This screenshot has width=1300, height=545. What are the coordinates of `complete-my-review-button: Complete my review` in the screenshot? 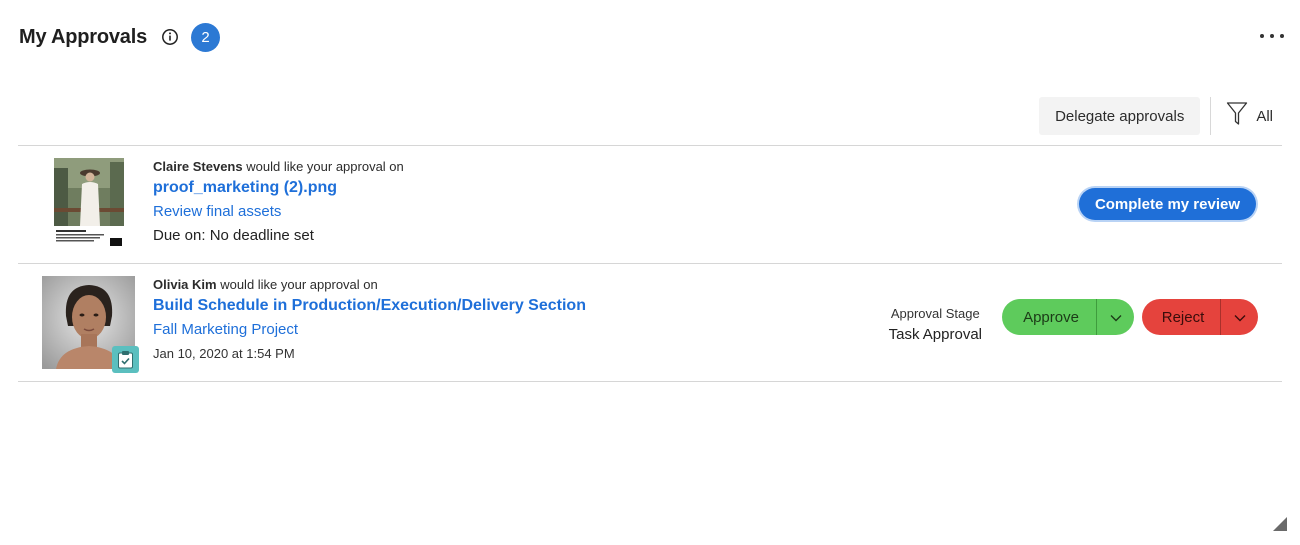 It's located at (1167, 204).